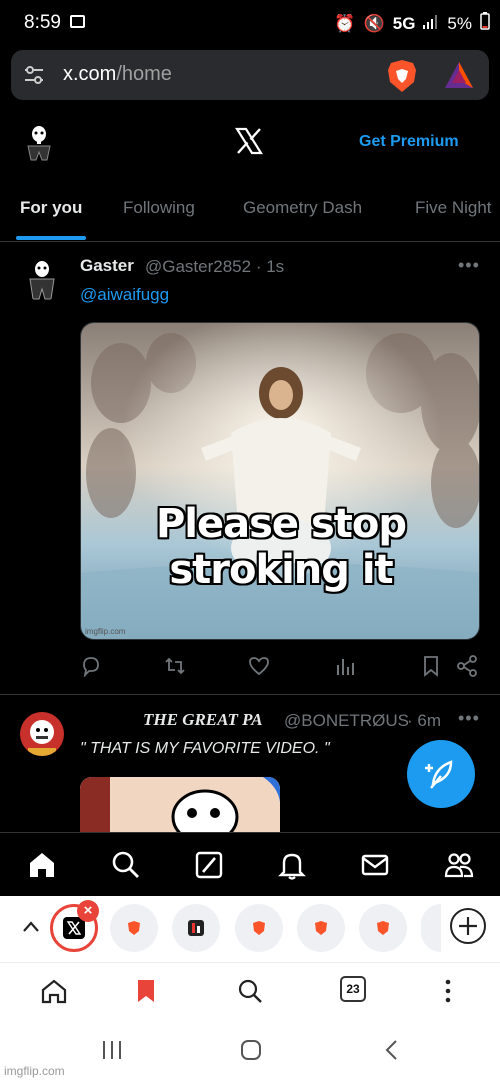  What do you see at coordinates (467, 666) in the screenshot?
I see `share-icon` at bounding box center [467, 666].